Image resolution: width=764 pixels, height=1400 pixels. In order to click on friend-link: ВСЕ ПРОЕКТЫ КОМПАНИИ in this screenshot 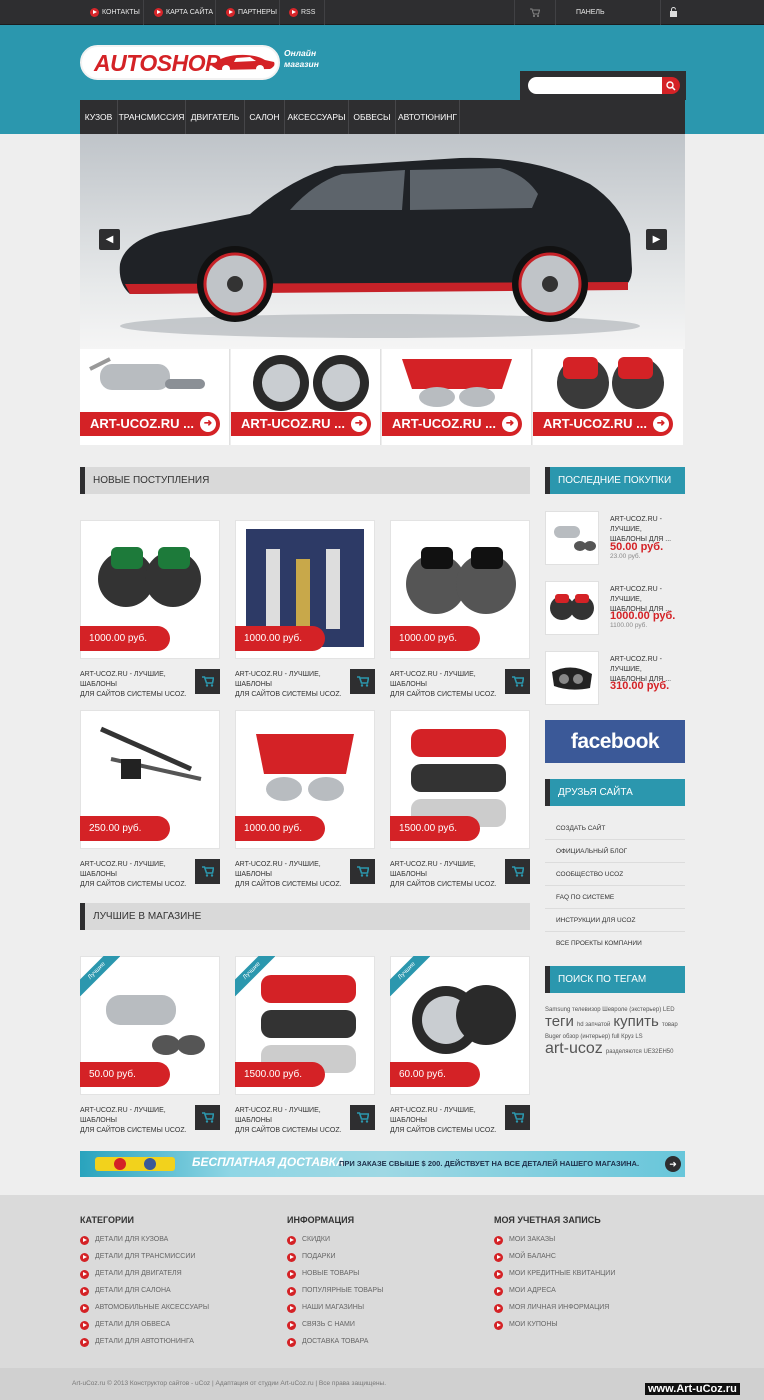, I will do `click(615, 943)`.